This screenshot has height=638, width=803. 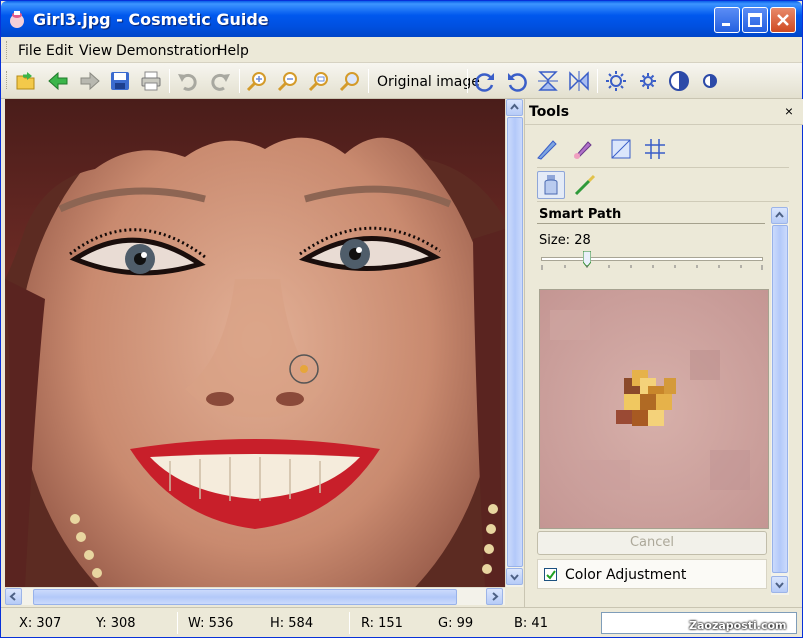 What do you see at coordinates (651, 223) in the screenshot?
I see `section-divider` at bounding box center [651, 223].